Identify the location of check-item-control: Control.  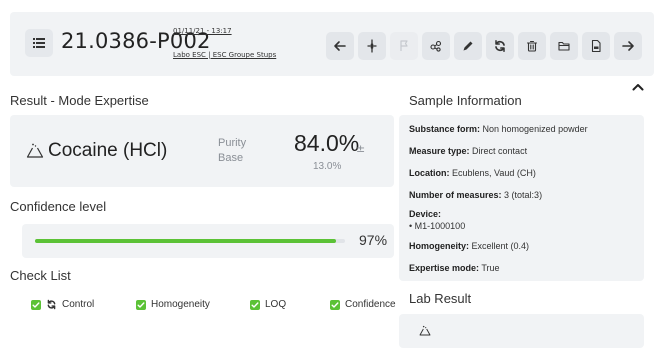
(62, 304).